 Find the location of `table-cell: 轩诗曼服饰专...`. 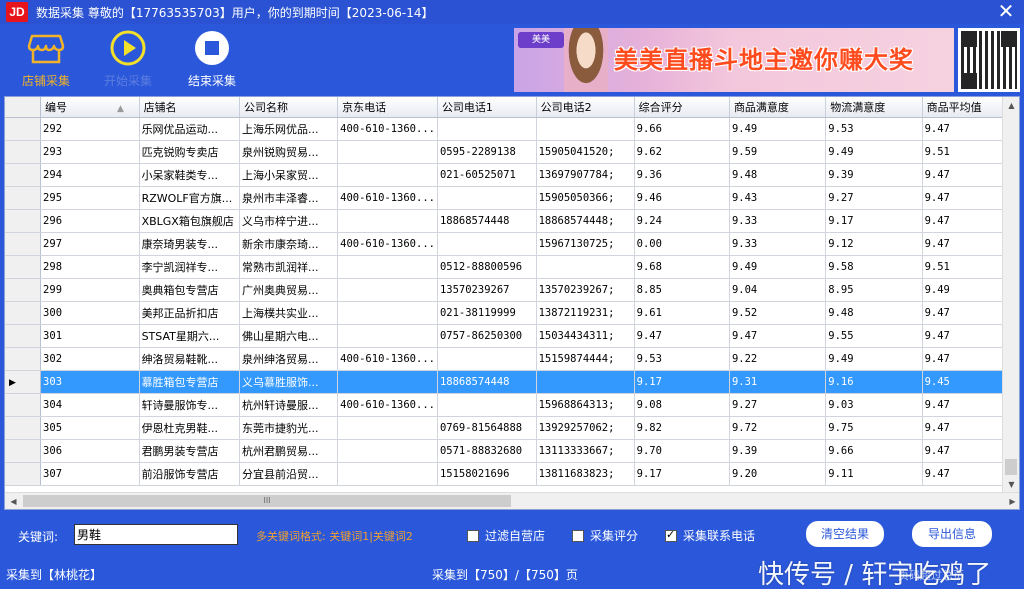

table-cell: 轩诗曼服饰专... is located at coordinates (190, 405).